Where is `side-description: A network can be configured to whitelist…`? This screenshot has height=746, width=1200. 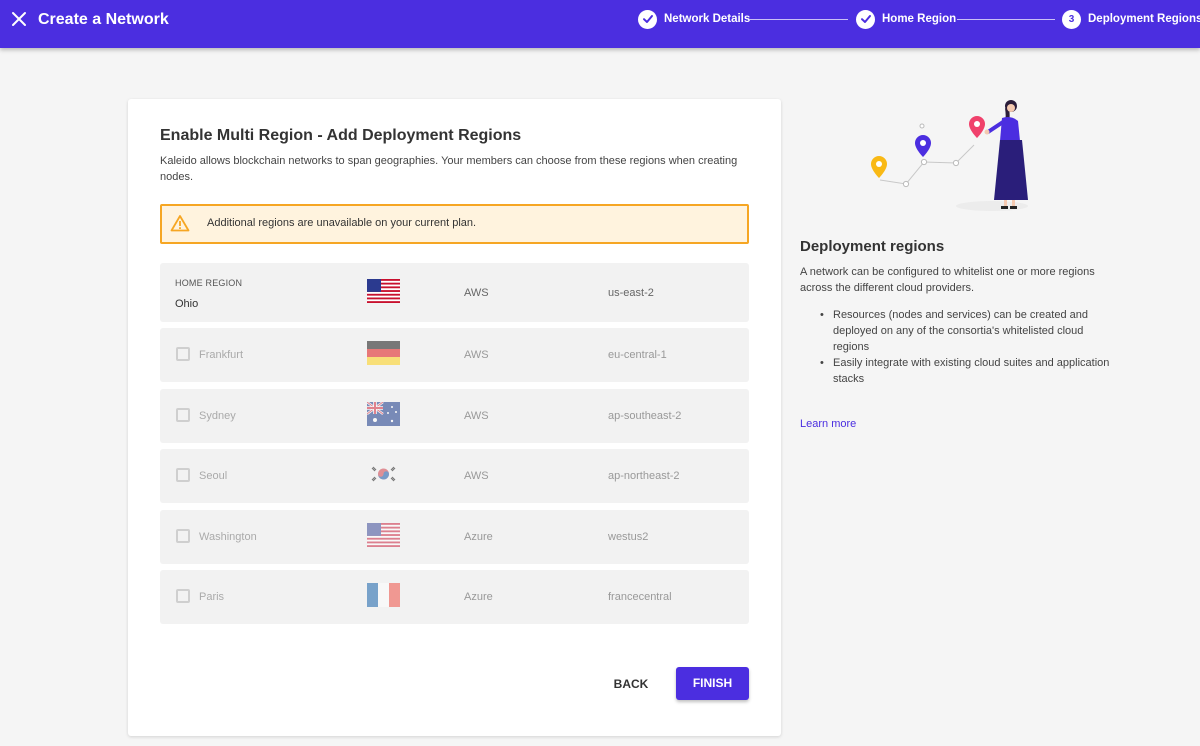
side-description: A network can be configured to whitelist… is located at coordinates (947, 280).